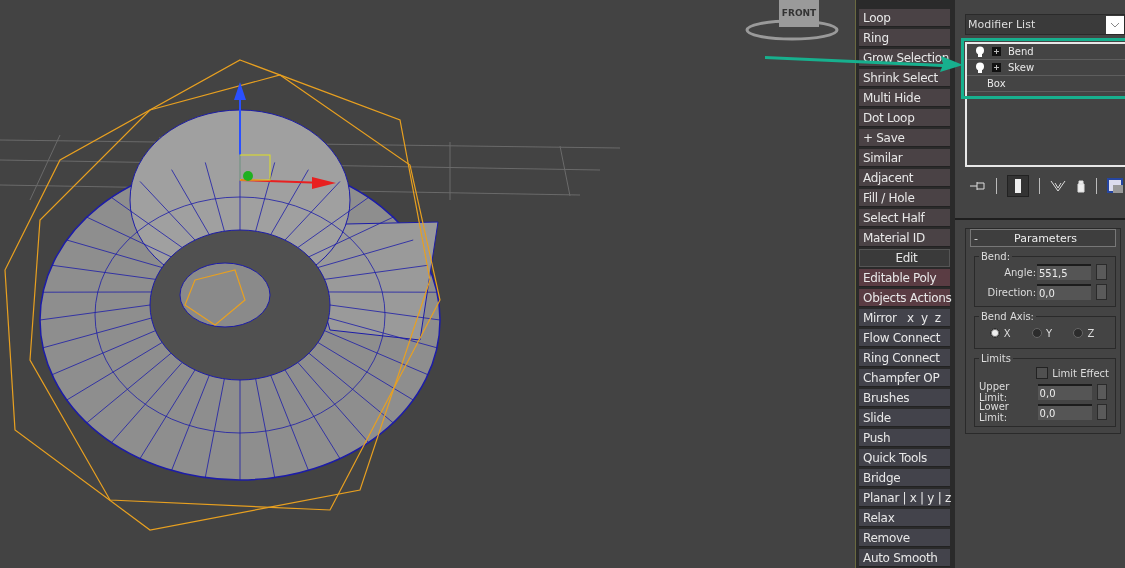 This screenshot has height=568, width=1125. What do you see at coordinates (1045, 104) in the screenshot?
I see `modifier-stack: Bend Skew Box` at bounding box center [1045, 104].